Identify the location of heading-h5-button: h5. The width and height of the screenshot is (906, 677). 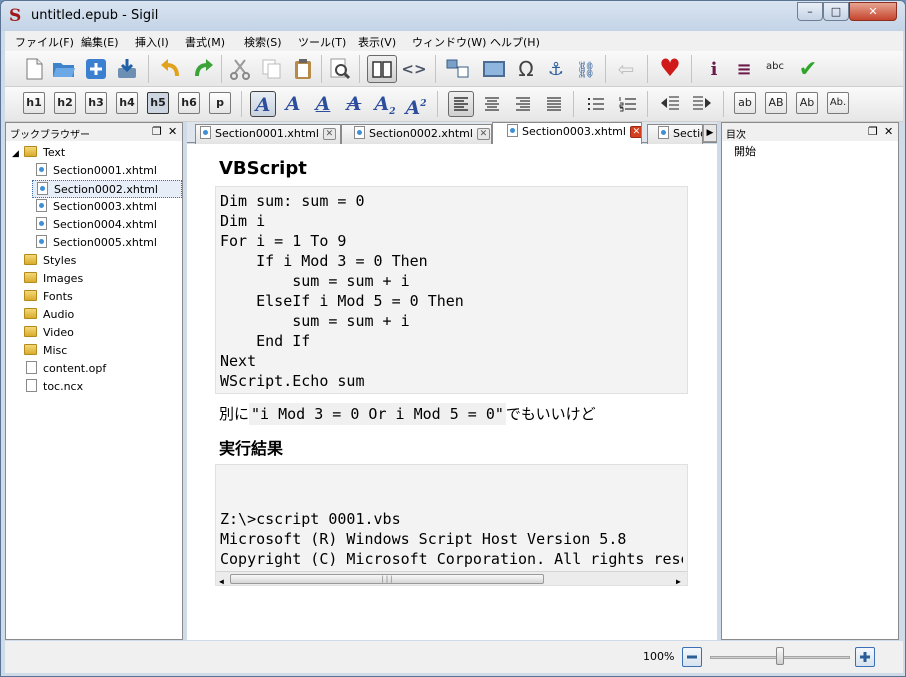
(158, 103).